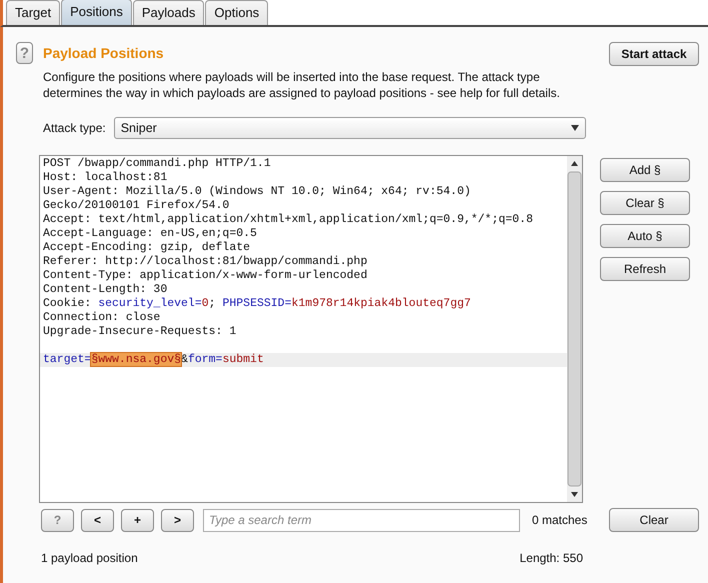 This screenshot has height=583, width=708. What do you see at coordinates (645, 269) in the screenshot?
I see `refresh-button: Refresh` at bounding box center [645, 269].